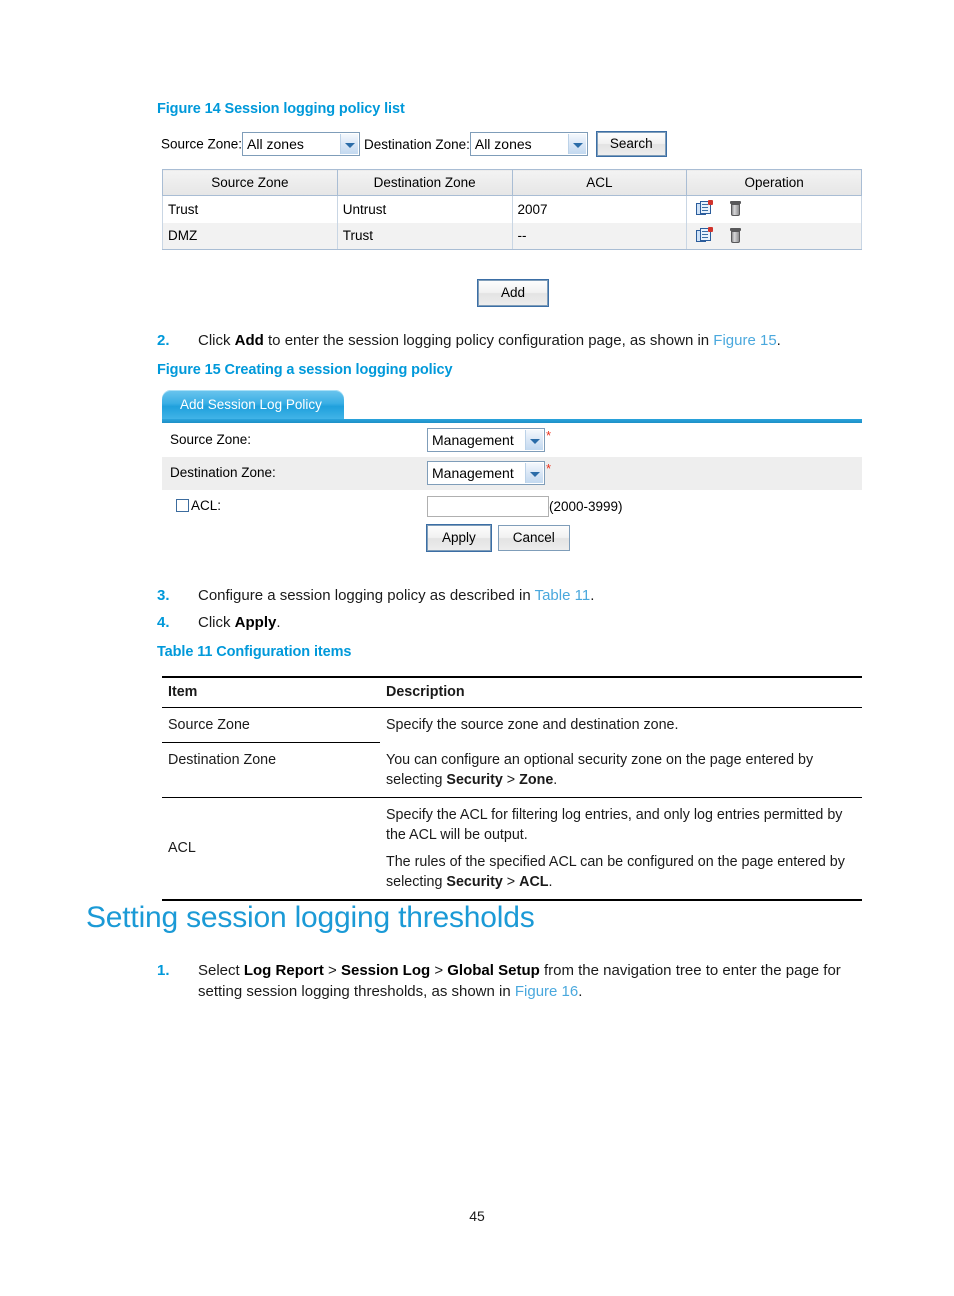 This screenshot has height=1296, width=954. I want to click on cell-item-acl: ACL, so click(271, 849).